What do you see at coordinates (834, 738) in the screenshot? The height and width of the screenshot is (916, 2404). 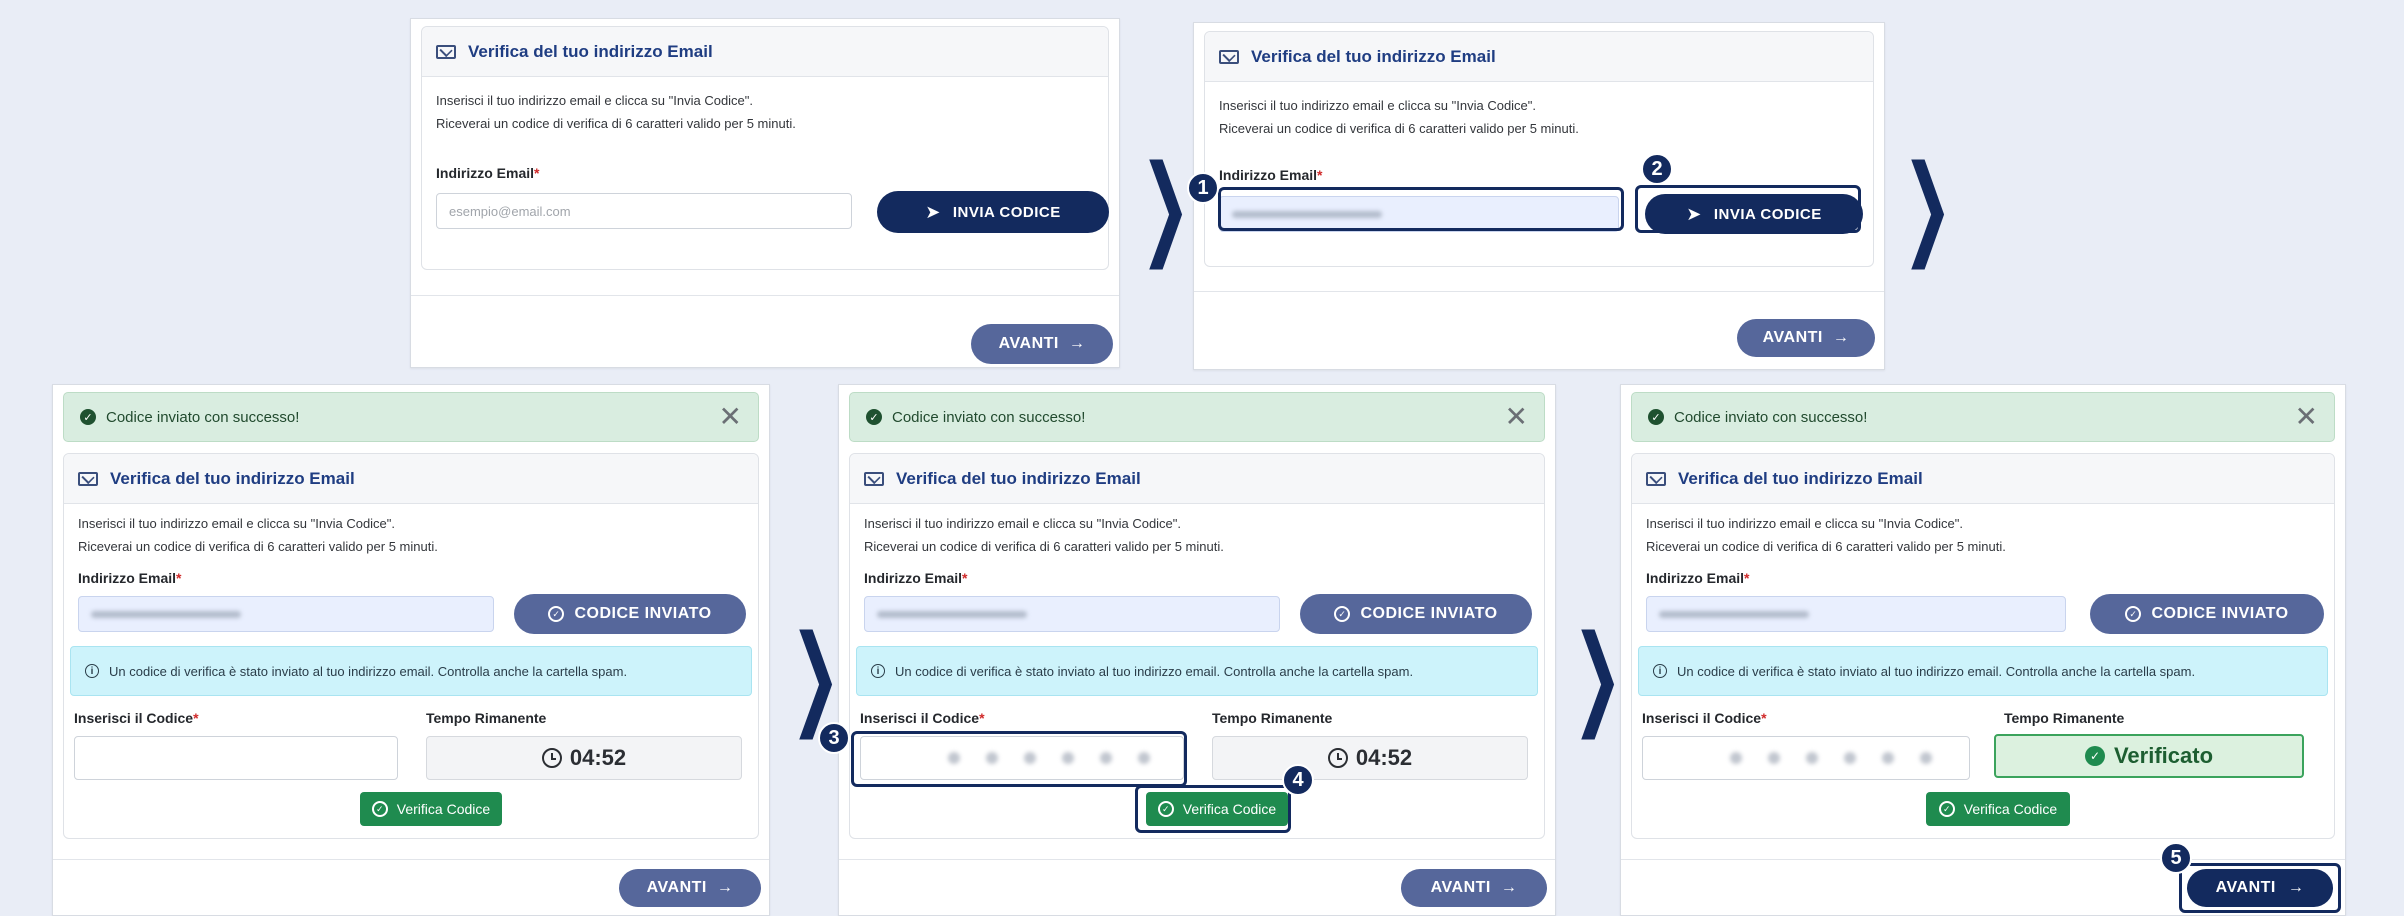 I see `step-badge-3: 3` at bounding box center [834, 738].